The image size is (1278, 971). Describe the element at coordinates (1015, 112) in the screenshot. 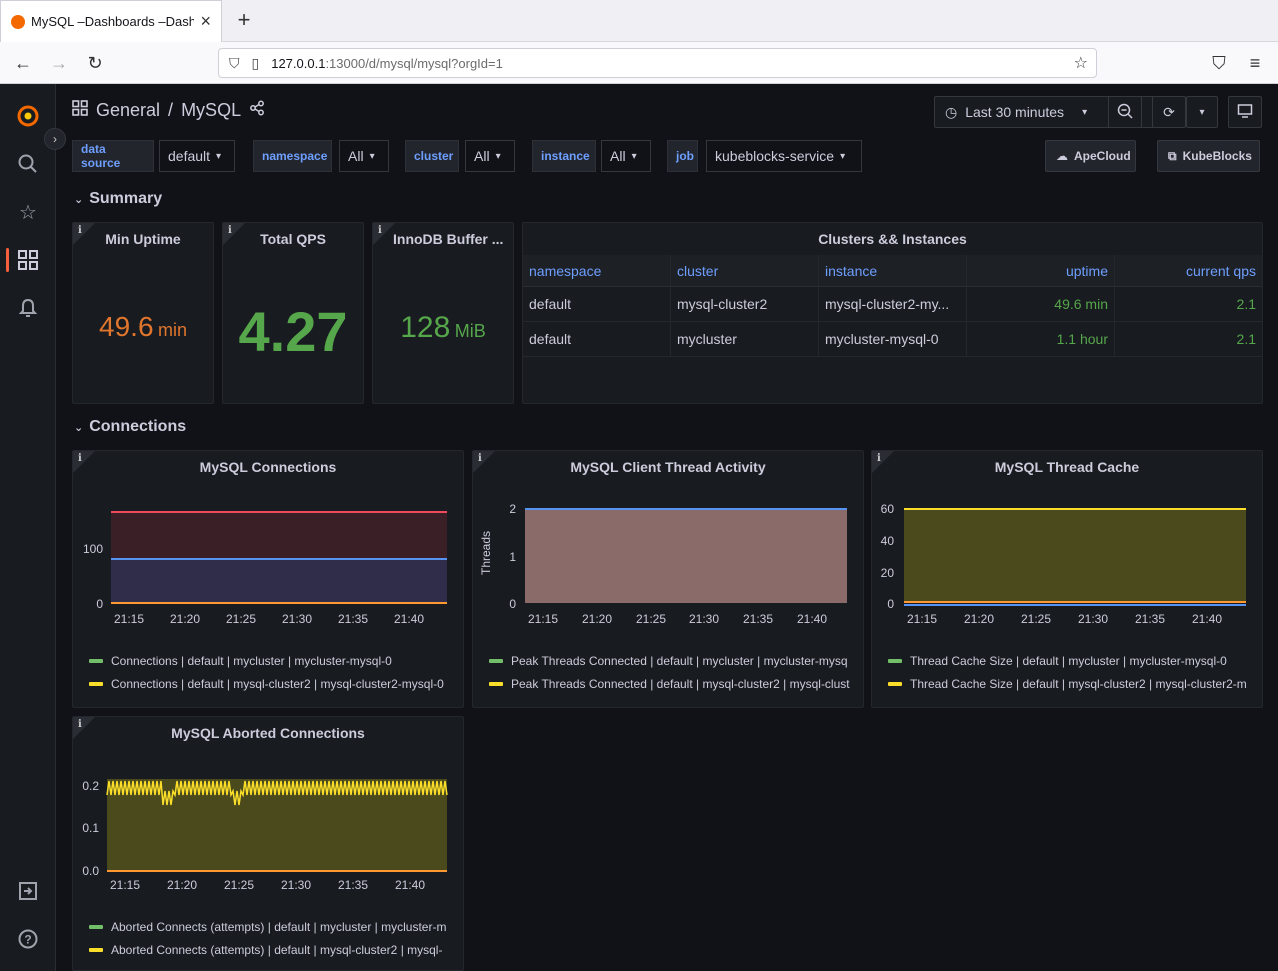

I see `time-range-label: Last 30 minutes` at that location.